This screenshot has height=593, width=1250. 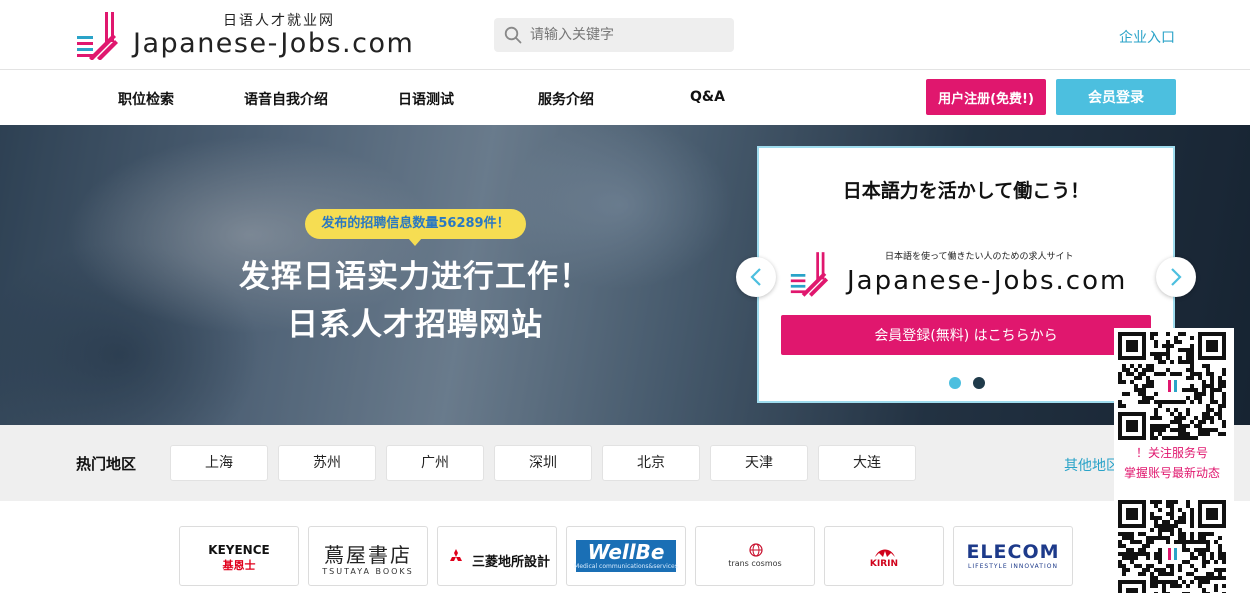 What do you see at coordinates (651, 463) in the screenshot?
I see `region-beijing: 北京` at bounding box center [651, 463].